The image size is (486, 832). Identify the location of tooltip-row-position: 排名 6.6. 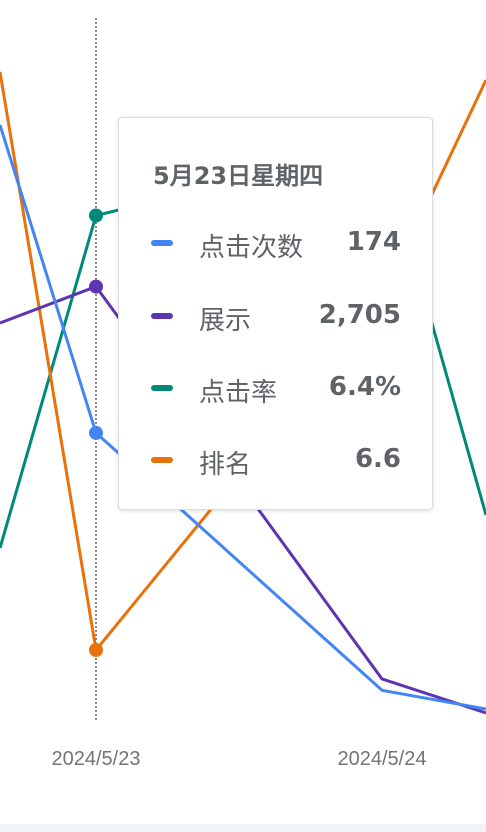
(275, 460).